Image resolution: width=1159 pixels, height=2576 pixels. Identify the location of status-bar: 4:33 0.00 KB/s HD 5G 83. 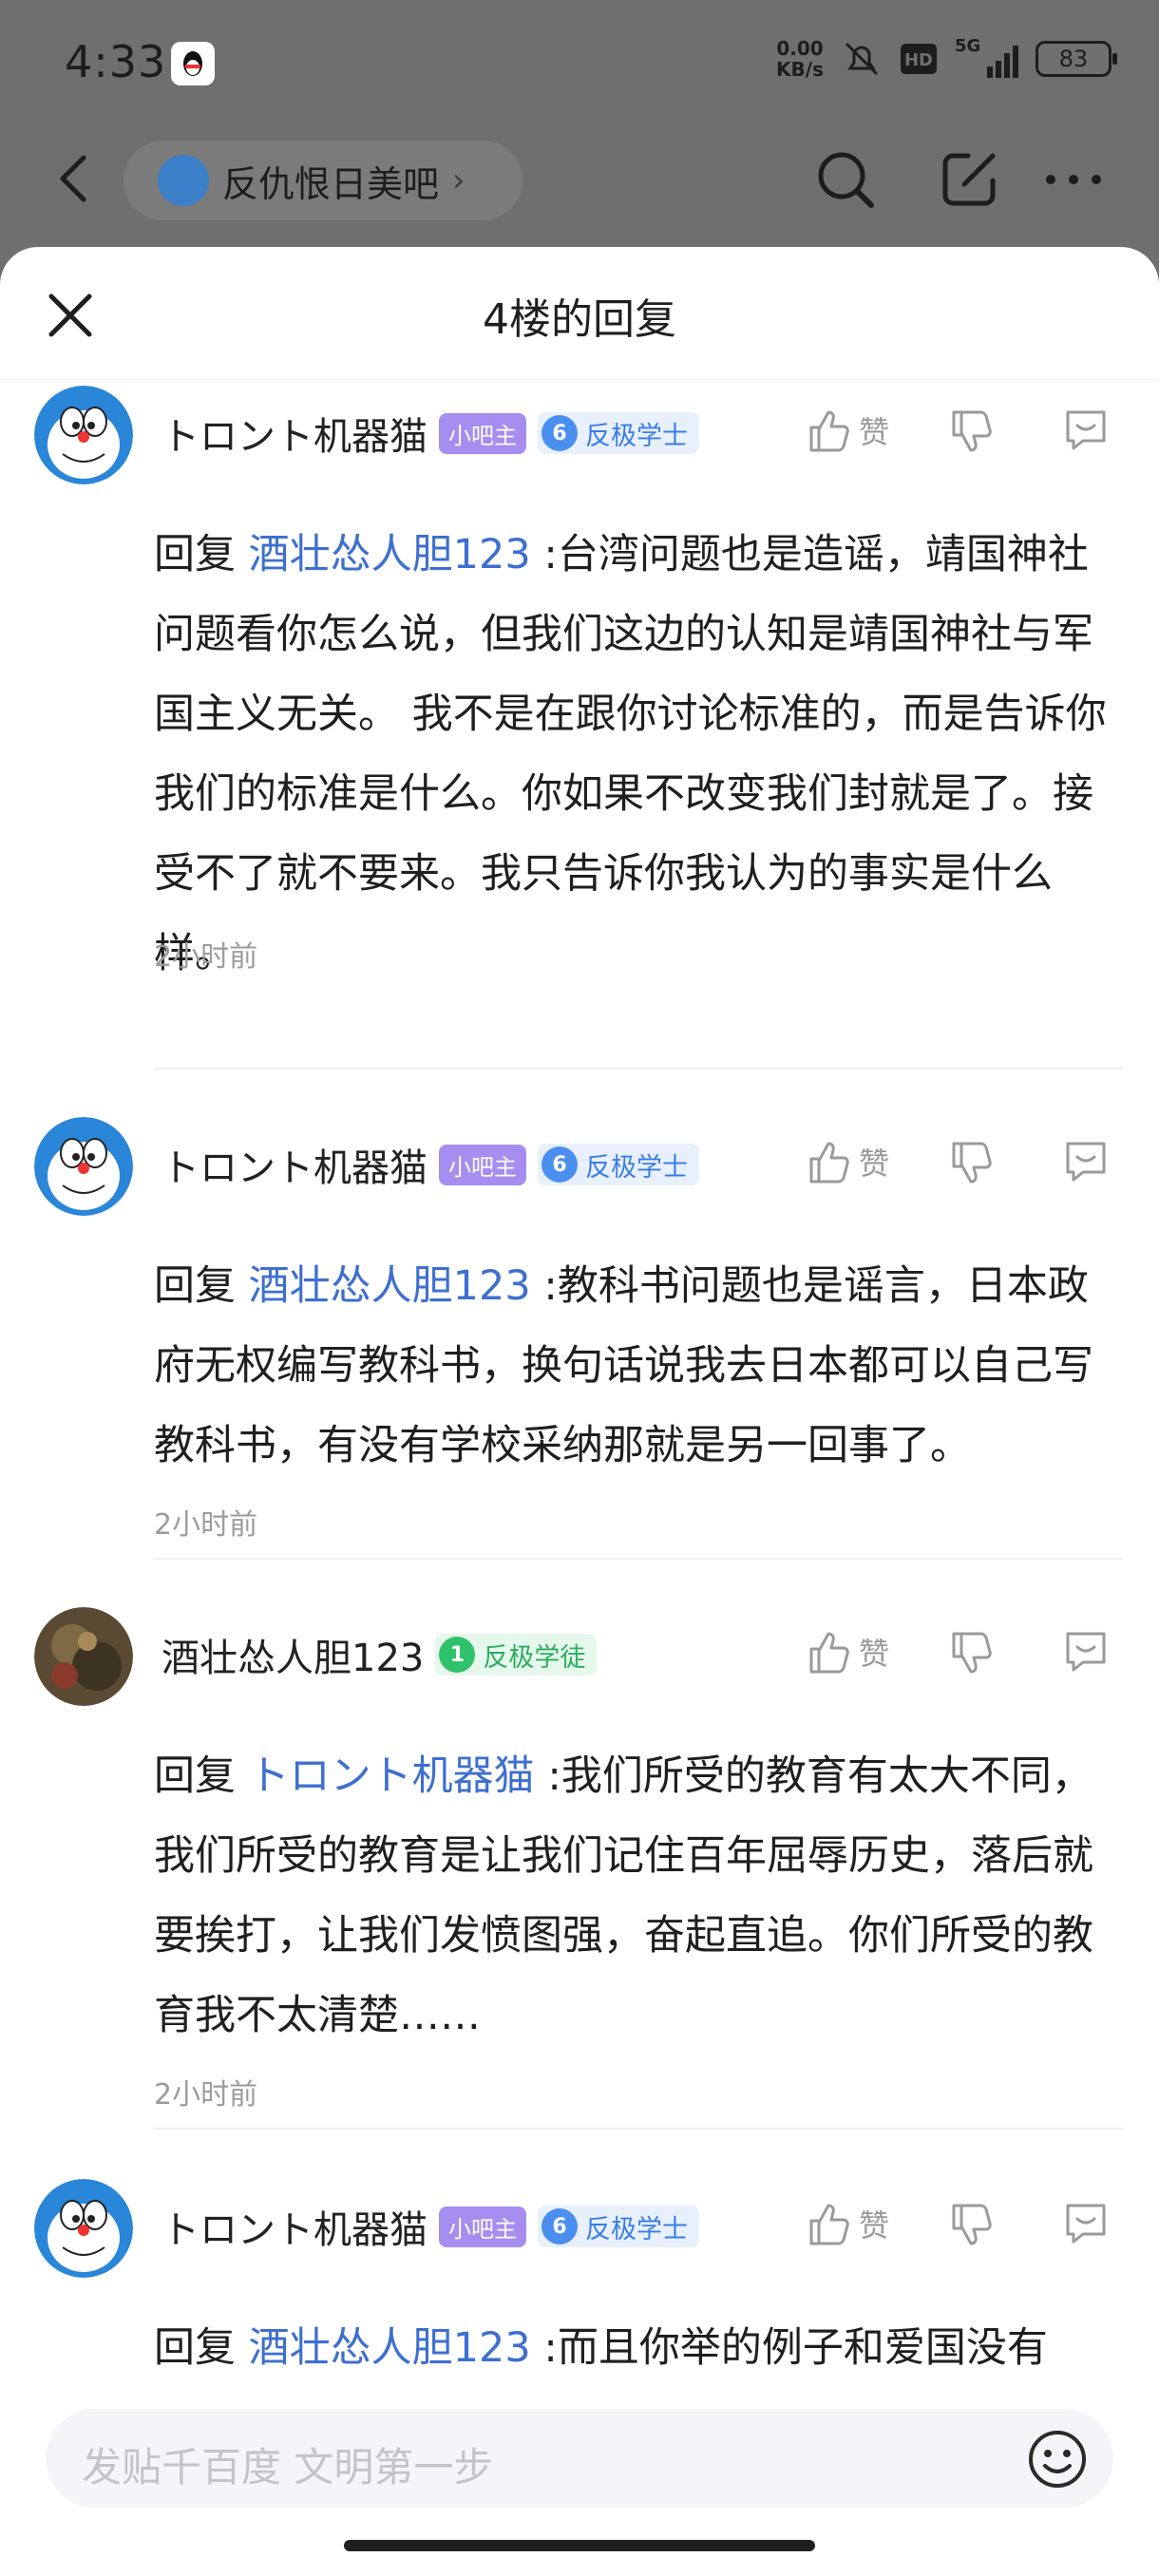
(579, 61).